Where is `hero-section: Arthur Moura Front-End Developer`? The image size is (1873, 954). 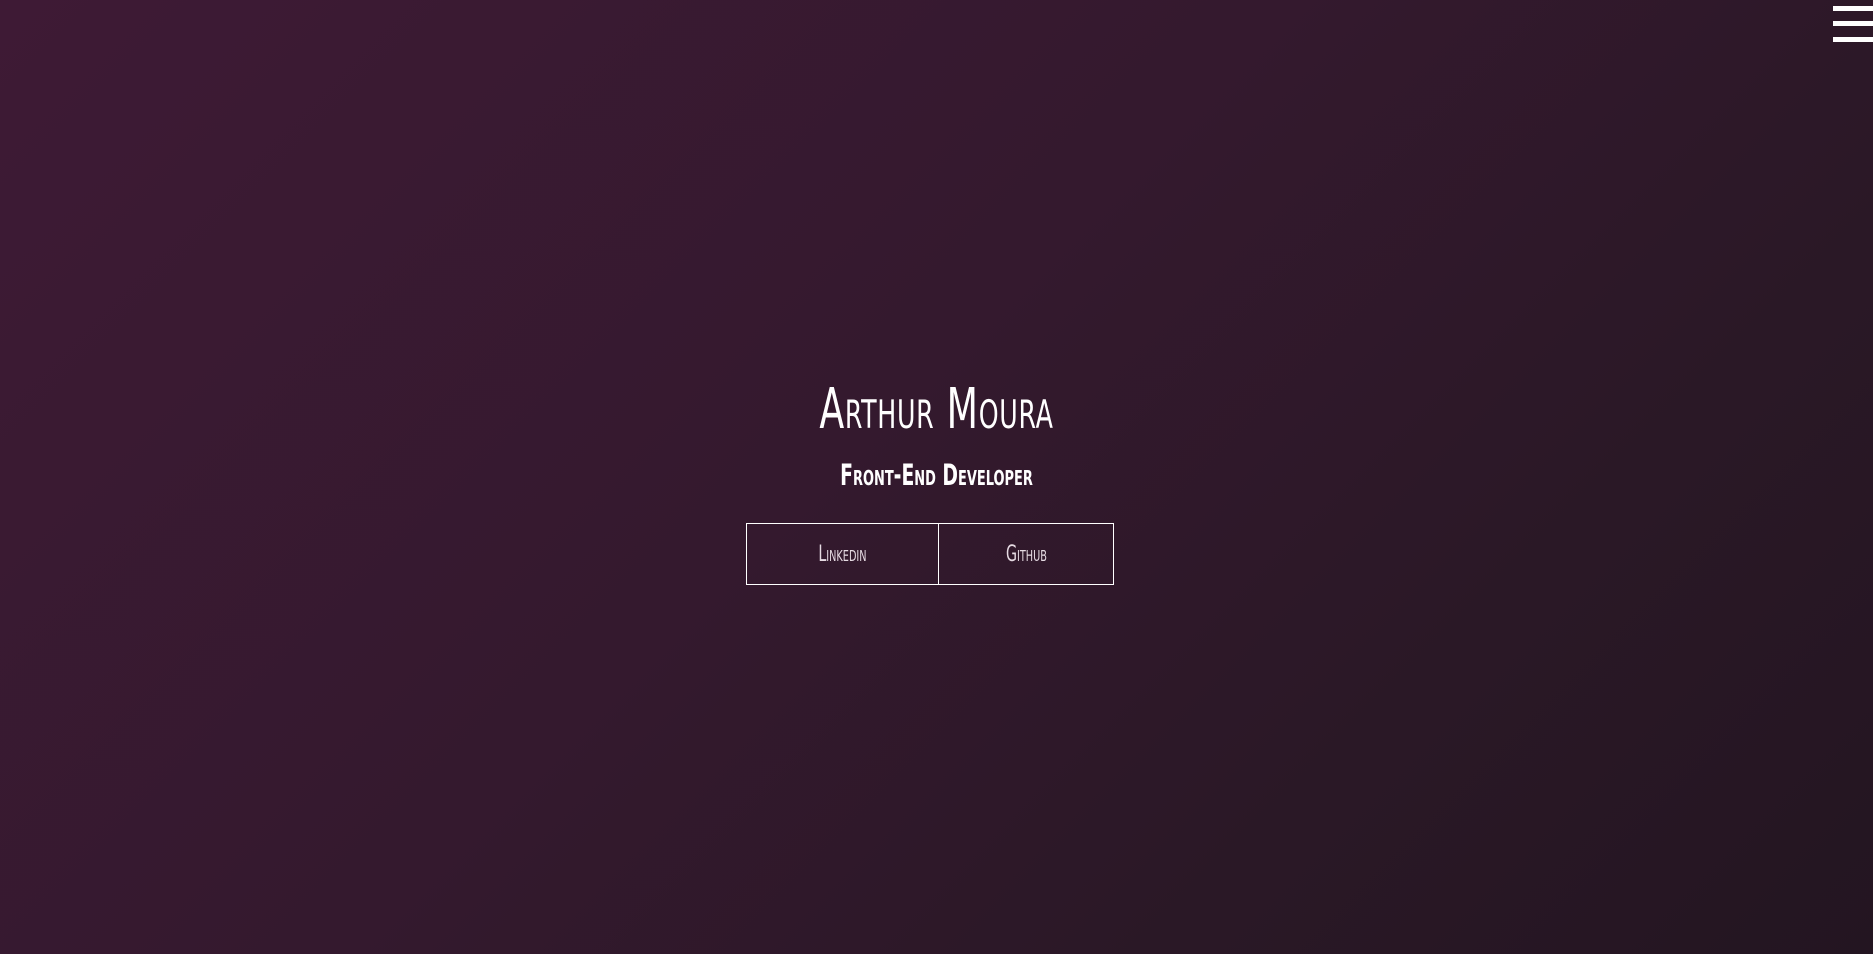
hero-section: Arthur Moura Front-End Developer is located at coordinates (936, 435).